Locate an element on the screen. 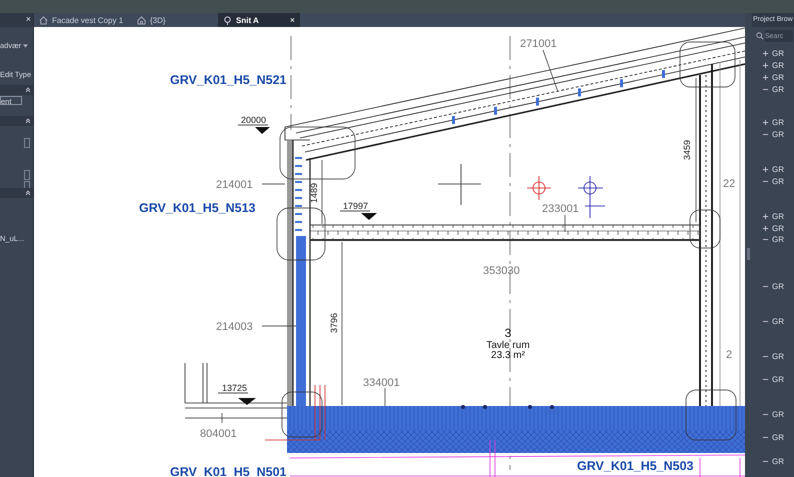  view-tab: Snit A × is located at coordinates (259, 20).